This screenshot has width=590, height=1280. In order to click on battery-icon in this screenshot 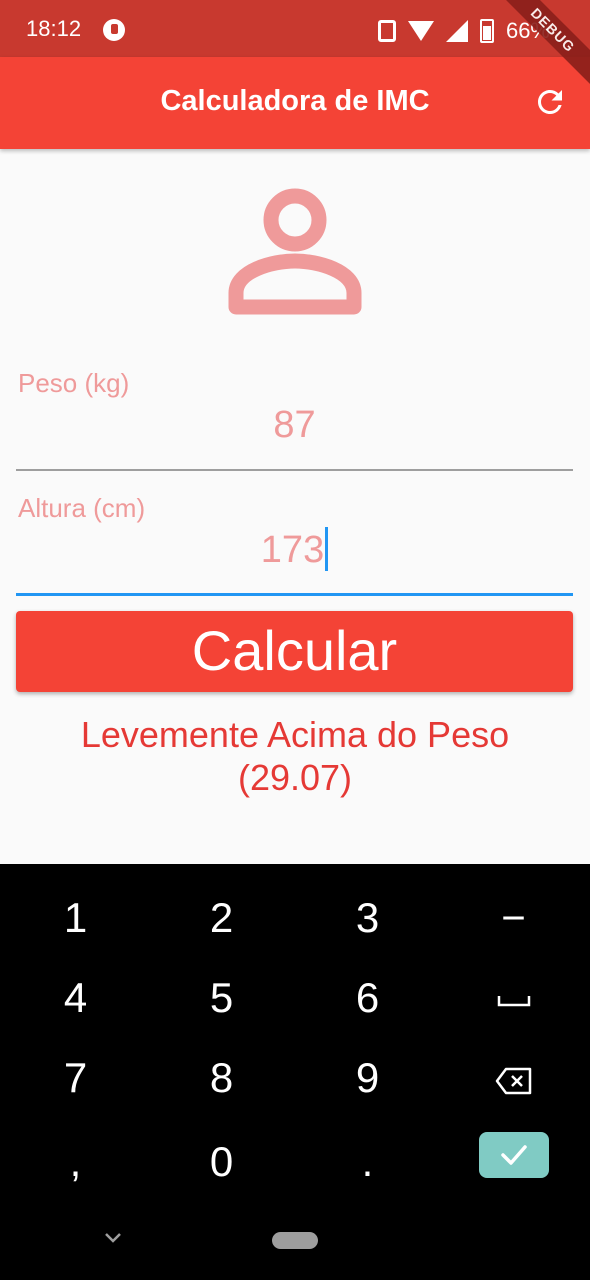, I will do `click(486, 31)`.